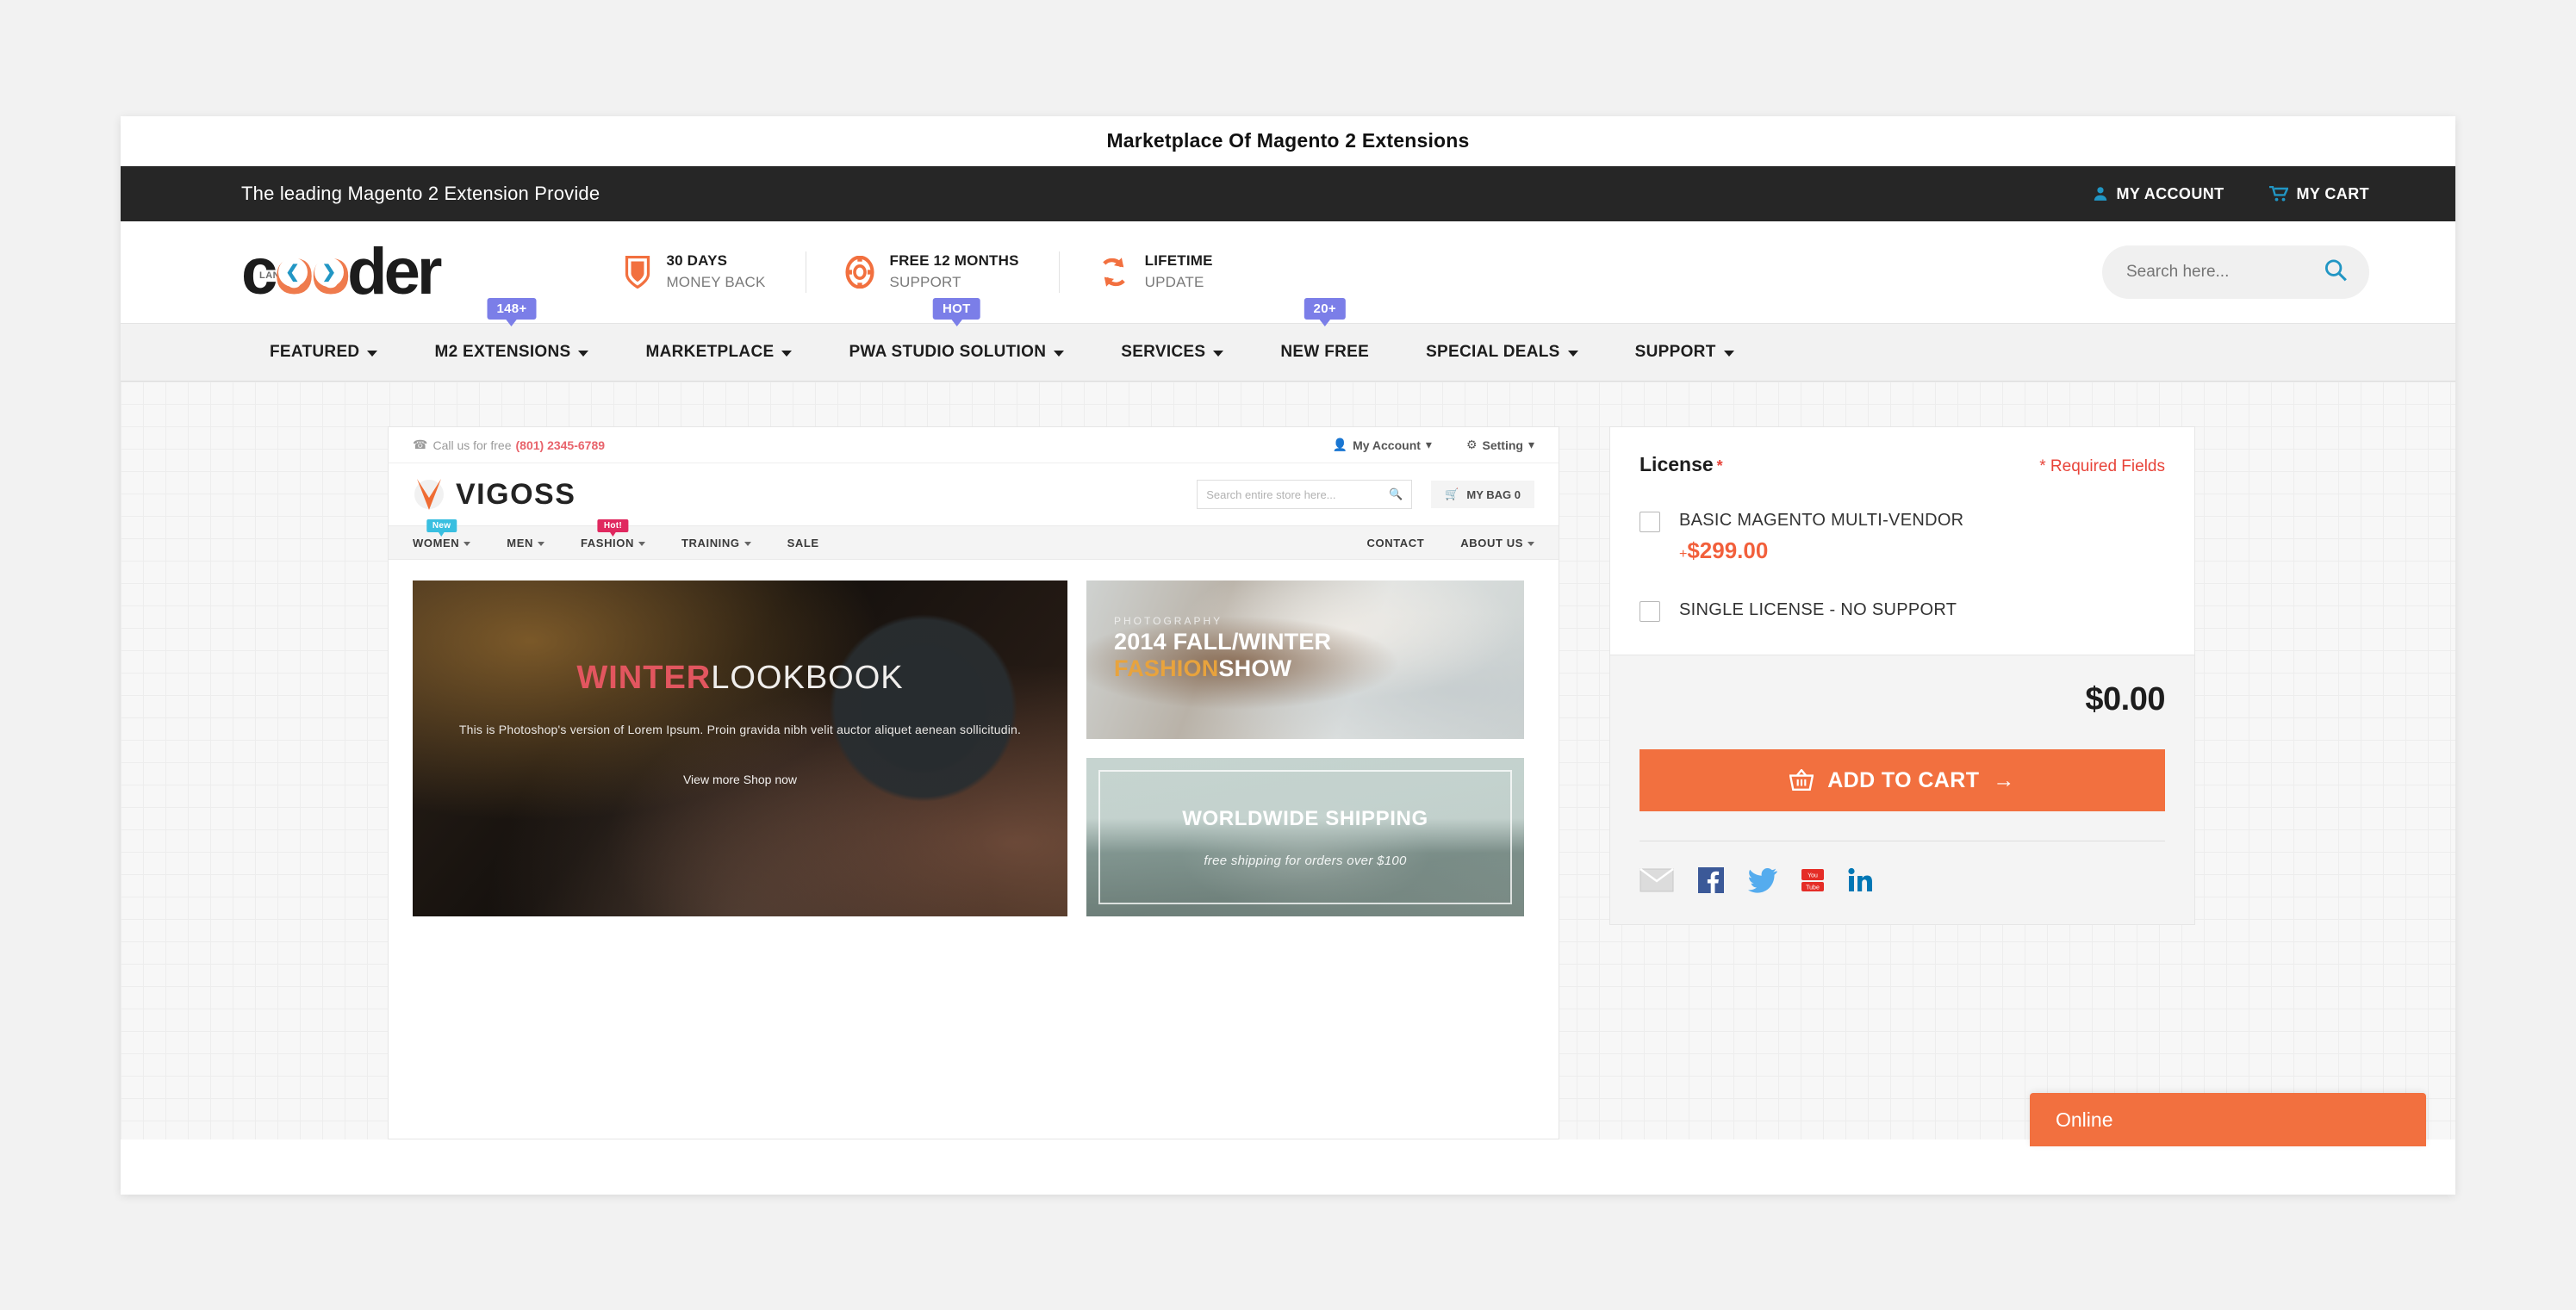 This screenshot has width=2576, height=1310. What do you see at coordinates (1903, 536) in the screenshot?
I see `license-option-basic: BASIC MAGENTO MULTI-VENDOR +$299.00` at bounding box center [1903, 536].